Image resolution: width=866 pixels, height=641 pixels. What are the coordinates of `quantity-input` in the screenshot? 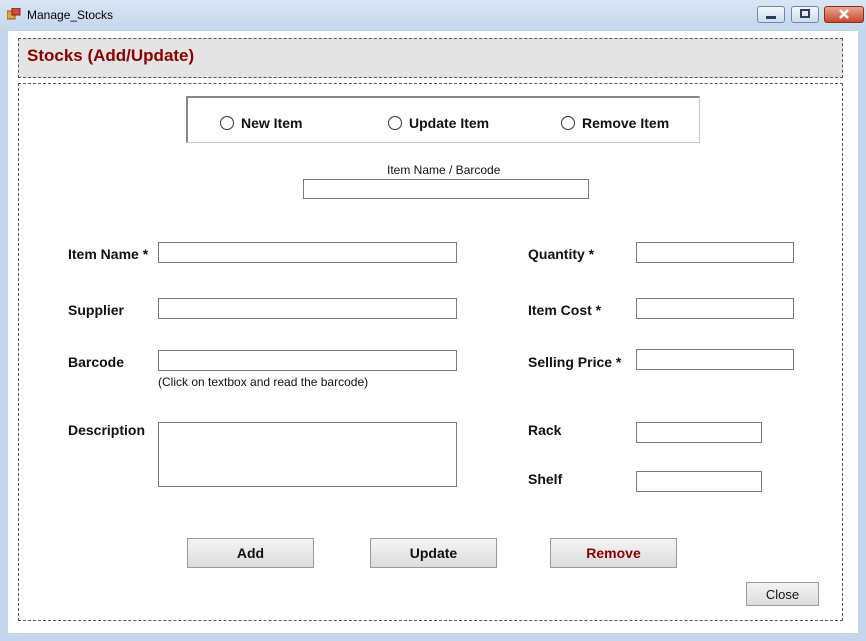 It's located at (715, 252).